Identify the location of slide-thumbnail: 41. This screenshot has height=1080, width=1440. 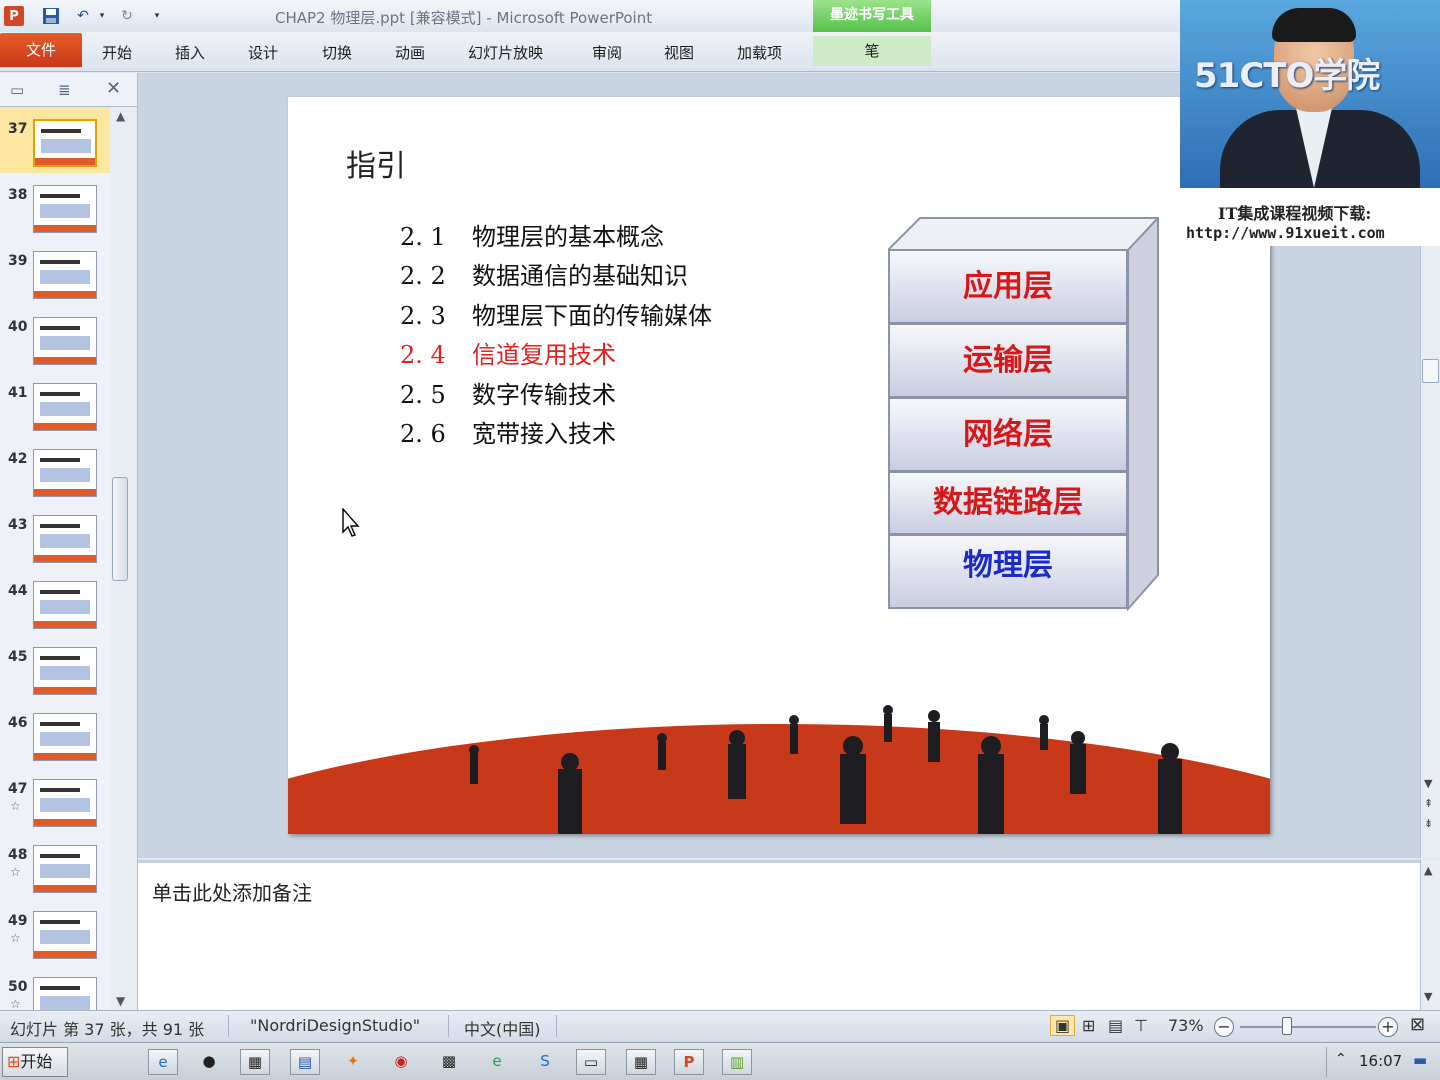
(55, 404).